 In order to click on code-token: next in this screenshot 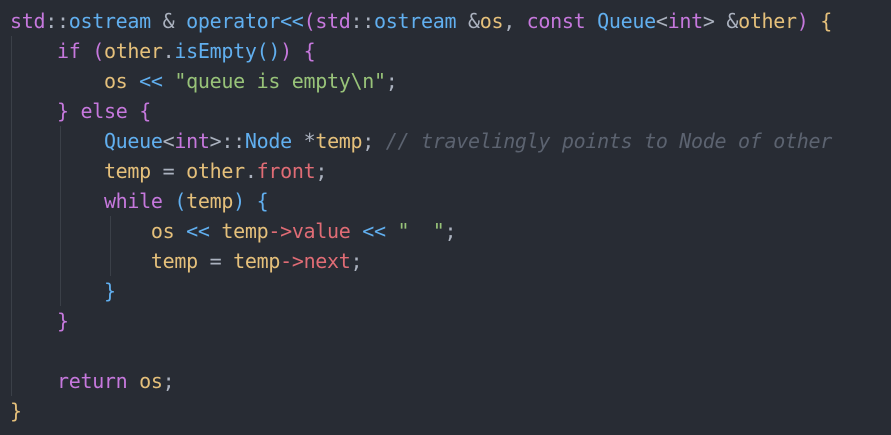, I will do `click(327, 261)`.